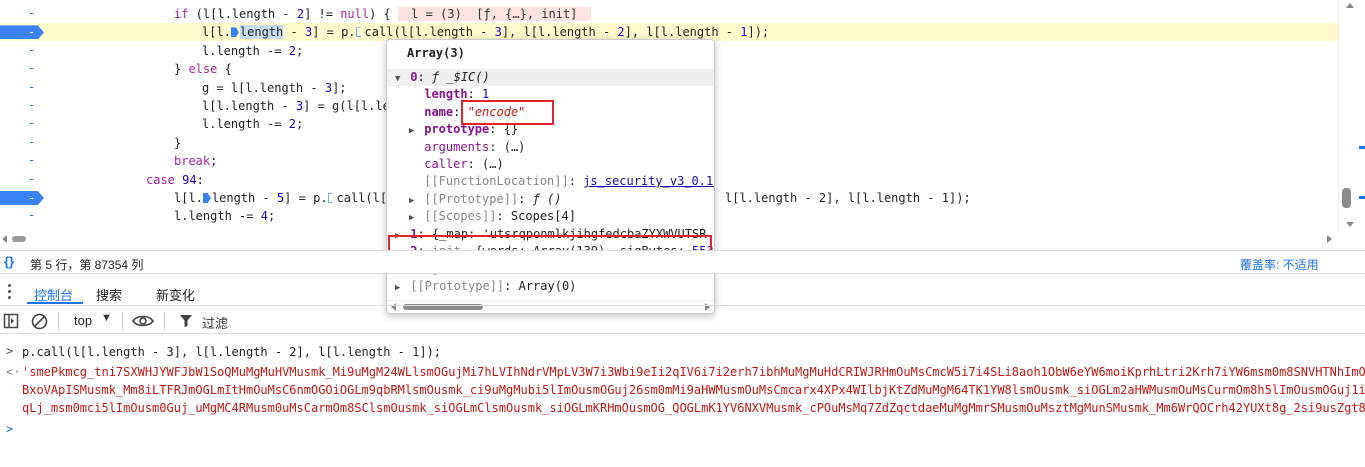  Describe the element at coordinates (494, 14) in the screenshot. I see `inline-value-preview: l = (3) [ƒ, {…}, init]` at that location.